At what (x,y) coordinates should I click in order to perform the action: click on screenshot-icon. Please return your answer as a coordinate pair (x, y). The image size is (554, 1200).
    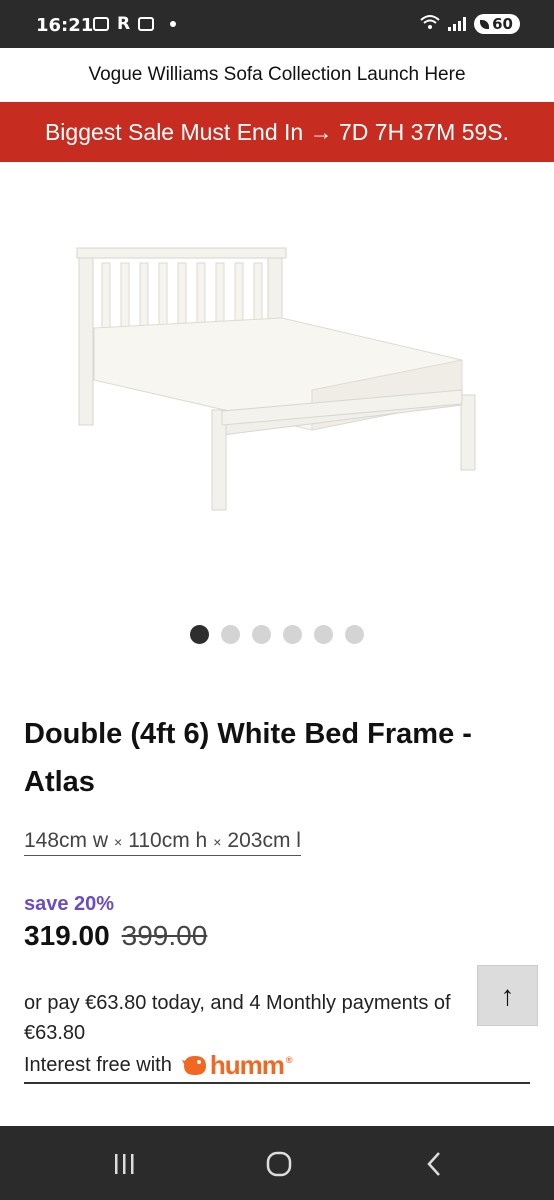
    Looking at the image, I should click on (101, 24).